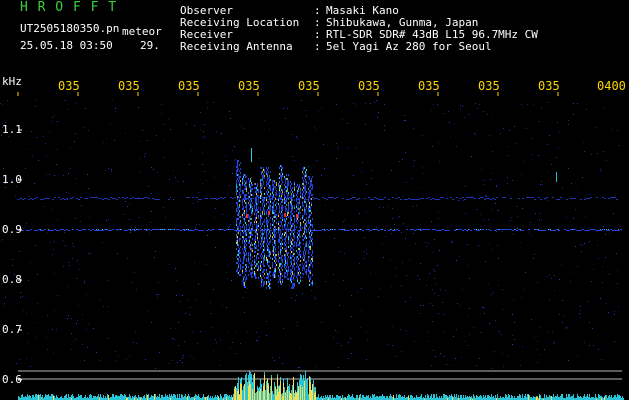  I want to click on x-tick-label: 035, so click(489, 86).